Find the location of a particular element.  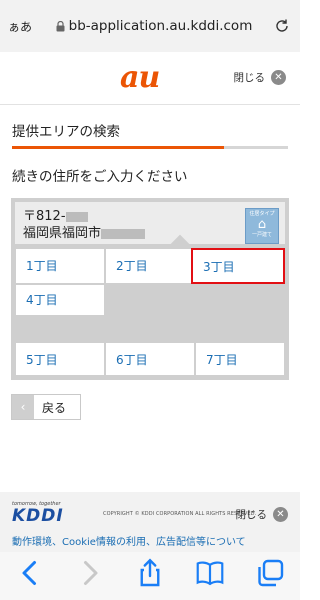

close-button-footer: 閉じる ✕ is located at coordinates (261, 514).